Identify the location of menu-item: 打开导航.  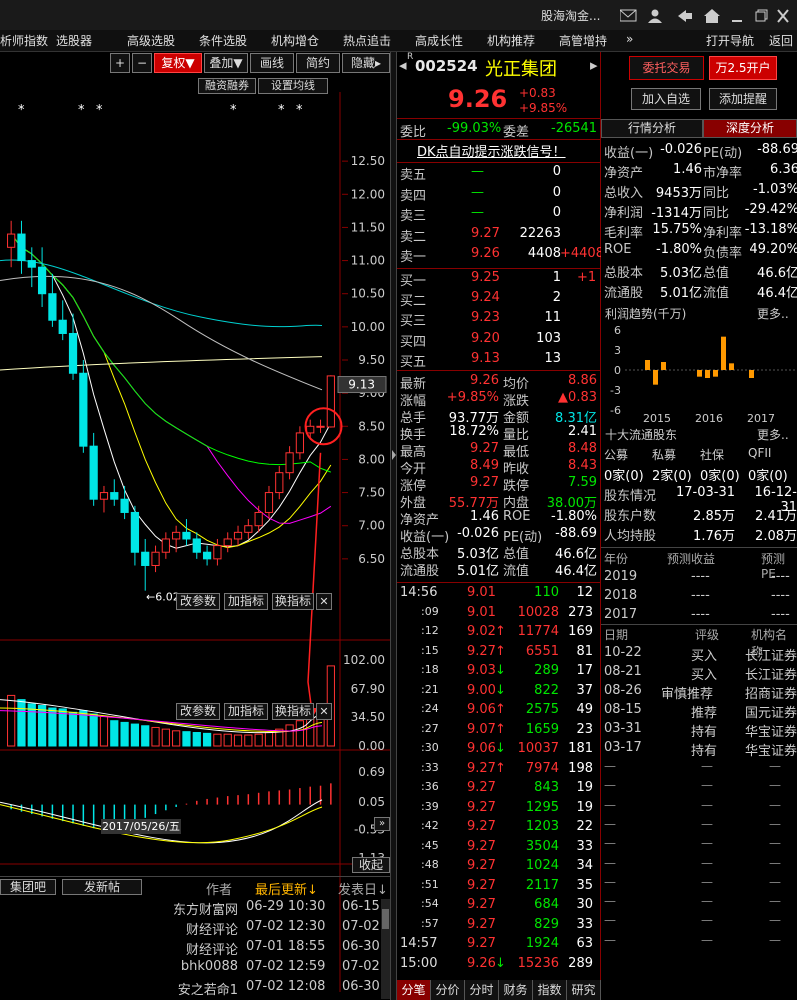
(730, 40).